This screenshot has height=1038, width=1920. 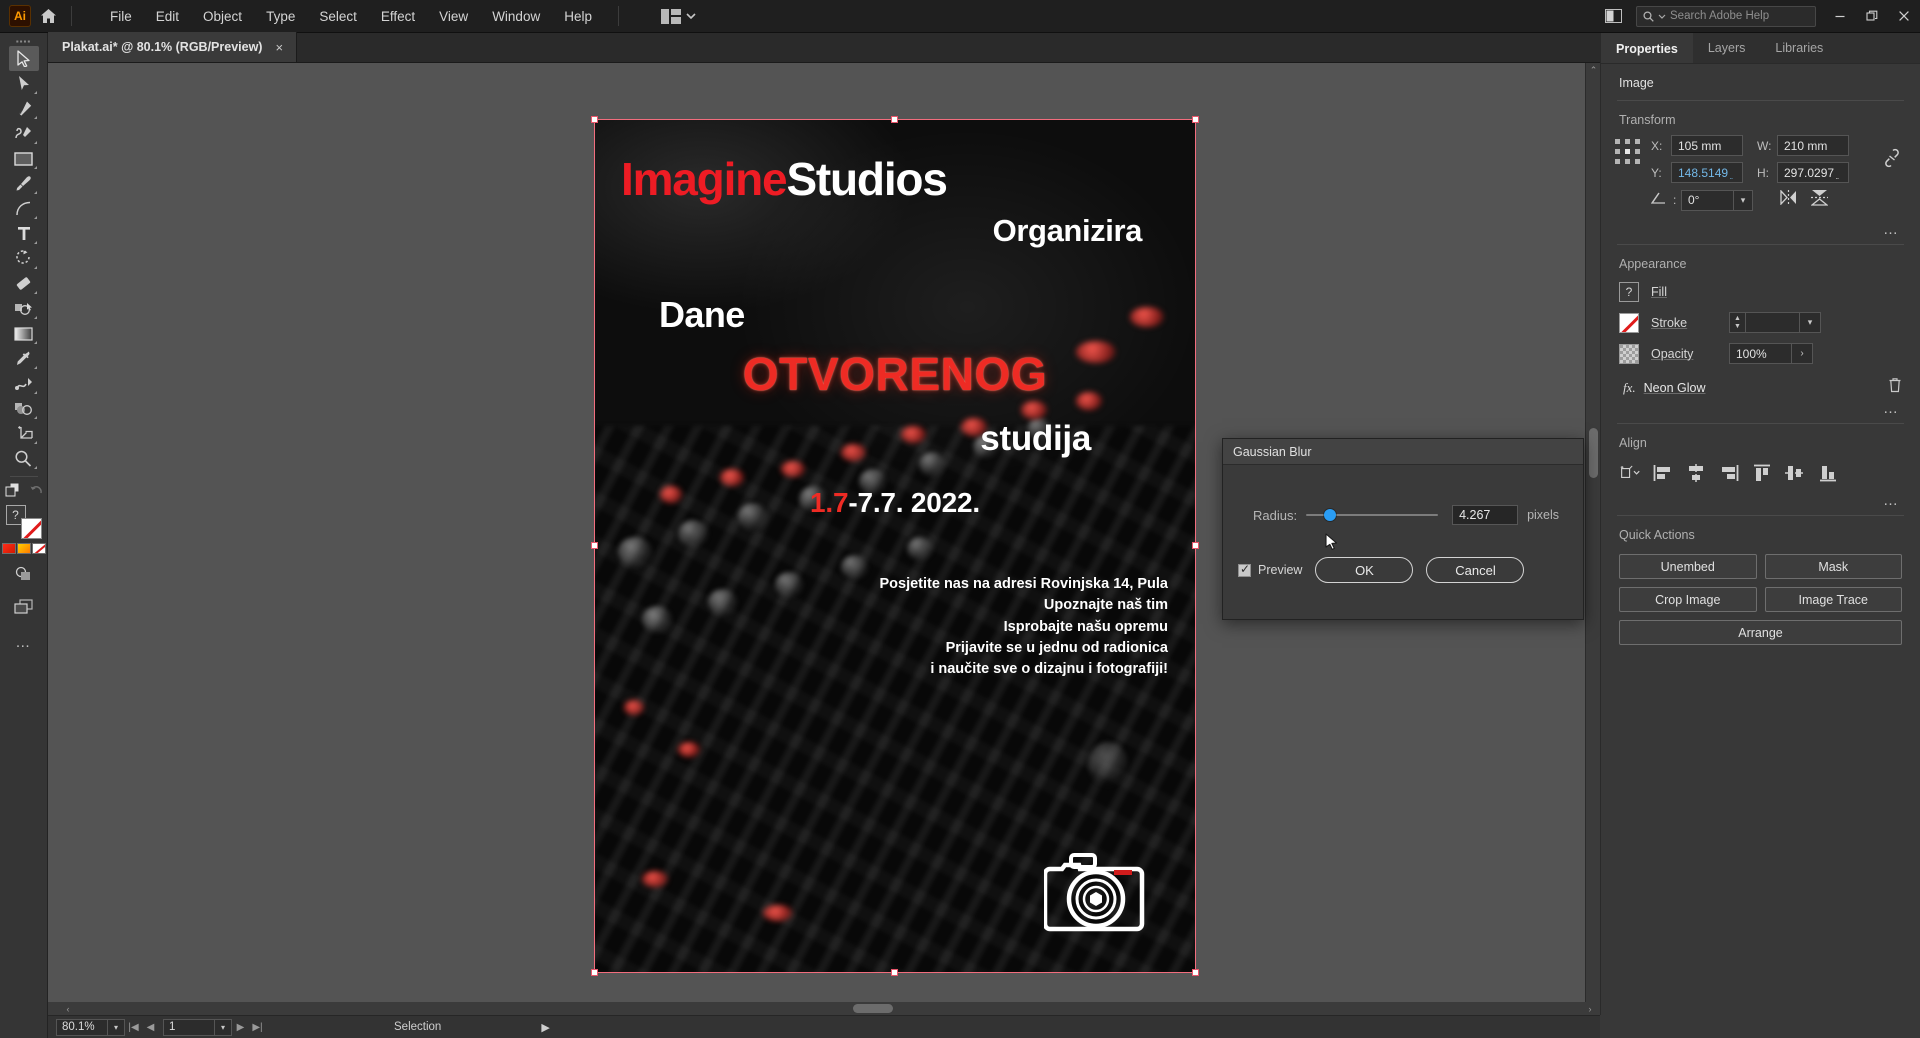 I want to click on blend-tool, so click(x=24, y=383).